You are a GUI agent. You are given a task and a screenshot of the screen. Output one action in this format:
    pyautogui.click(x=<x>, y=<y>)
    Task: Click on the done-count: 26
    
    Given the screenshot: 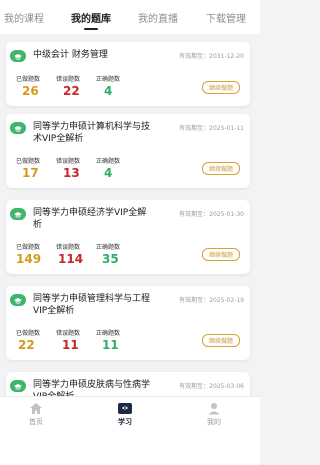 What is the action you would take?
    pyautogui.click(x=30, y=91)
    